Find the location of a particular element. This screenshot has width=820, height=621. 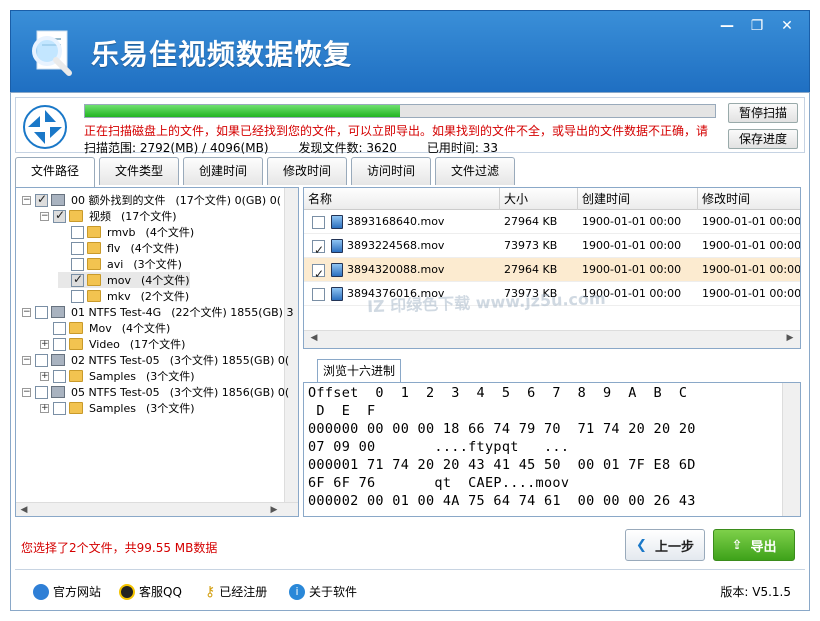

export-button: ⇪ 导出 is located at coordinates (754, 545).